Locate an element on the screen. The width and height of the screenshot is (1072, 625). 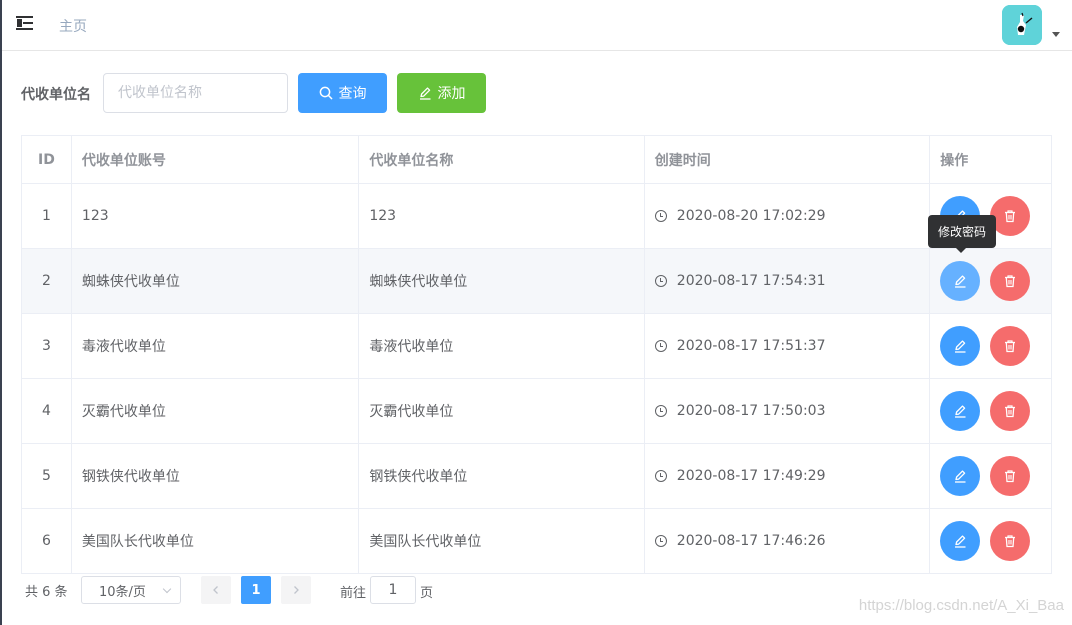
table-row: 1 123 123 2020-08-20 17:02:29 is located at coordinates (536, 216).